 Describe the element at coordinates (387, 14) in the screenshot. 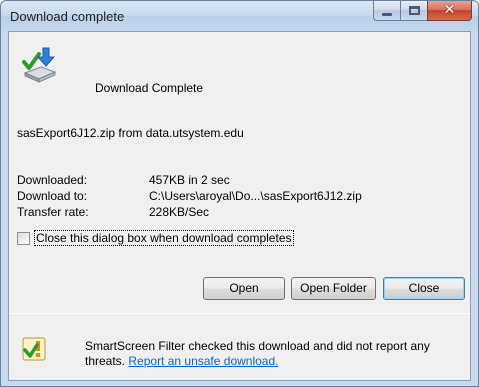

I see `minimize-icon` at that location.